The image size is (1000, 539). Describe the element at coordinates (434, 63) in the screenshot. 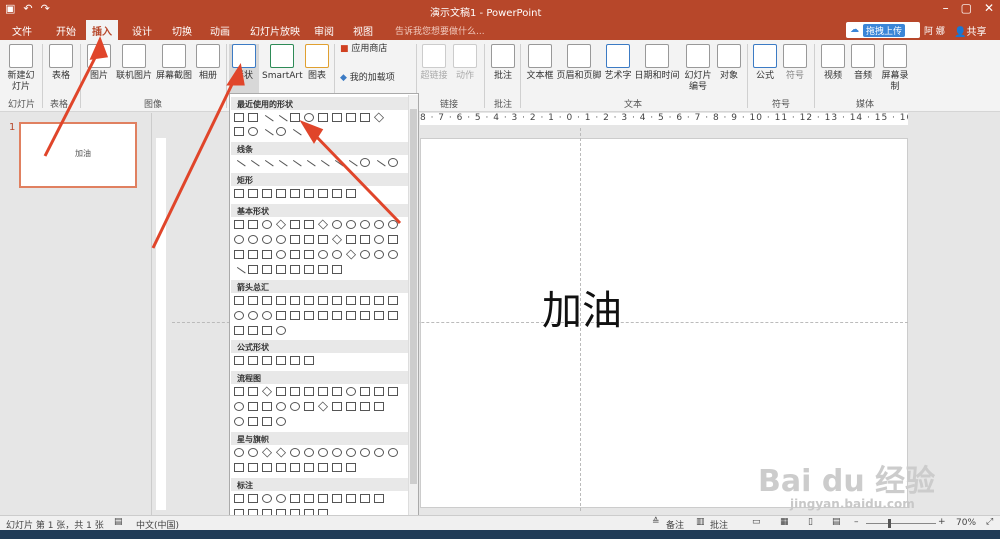

I see `hyperlink-button: 超链接` at that location.